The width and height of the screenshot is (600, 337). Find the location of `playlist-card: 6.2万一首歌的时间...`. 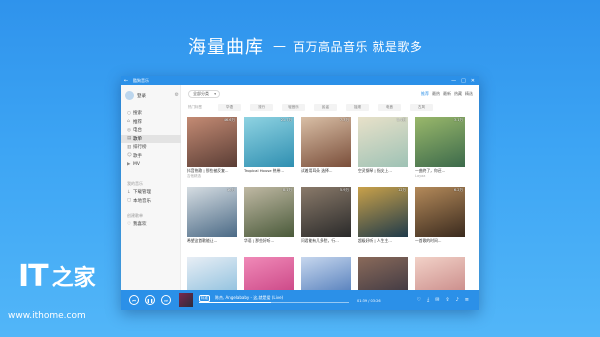

playlist-card: 6.2万一首歌的时间... is located at coordinates (440, 215).